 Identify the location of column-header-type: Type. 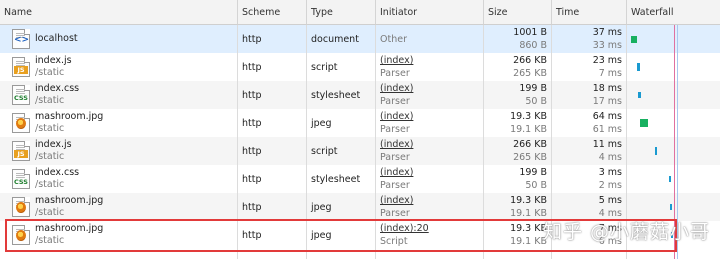
(341, 12).